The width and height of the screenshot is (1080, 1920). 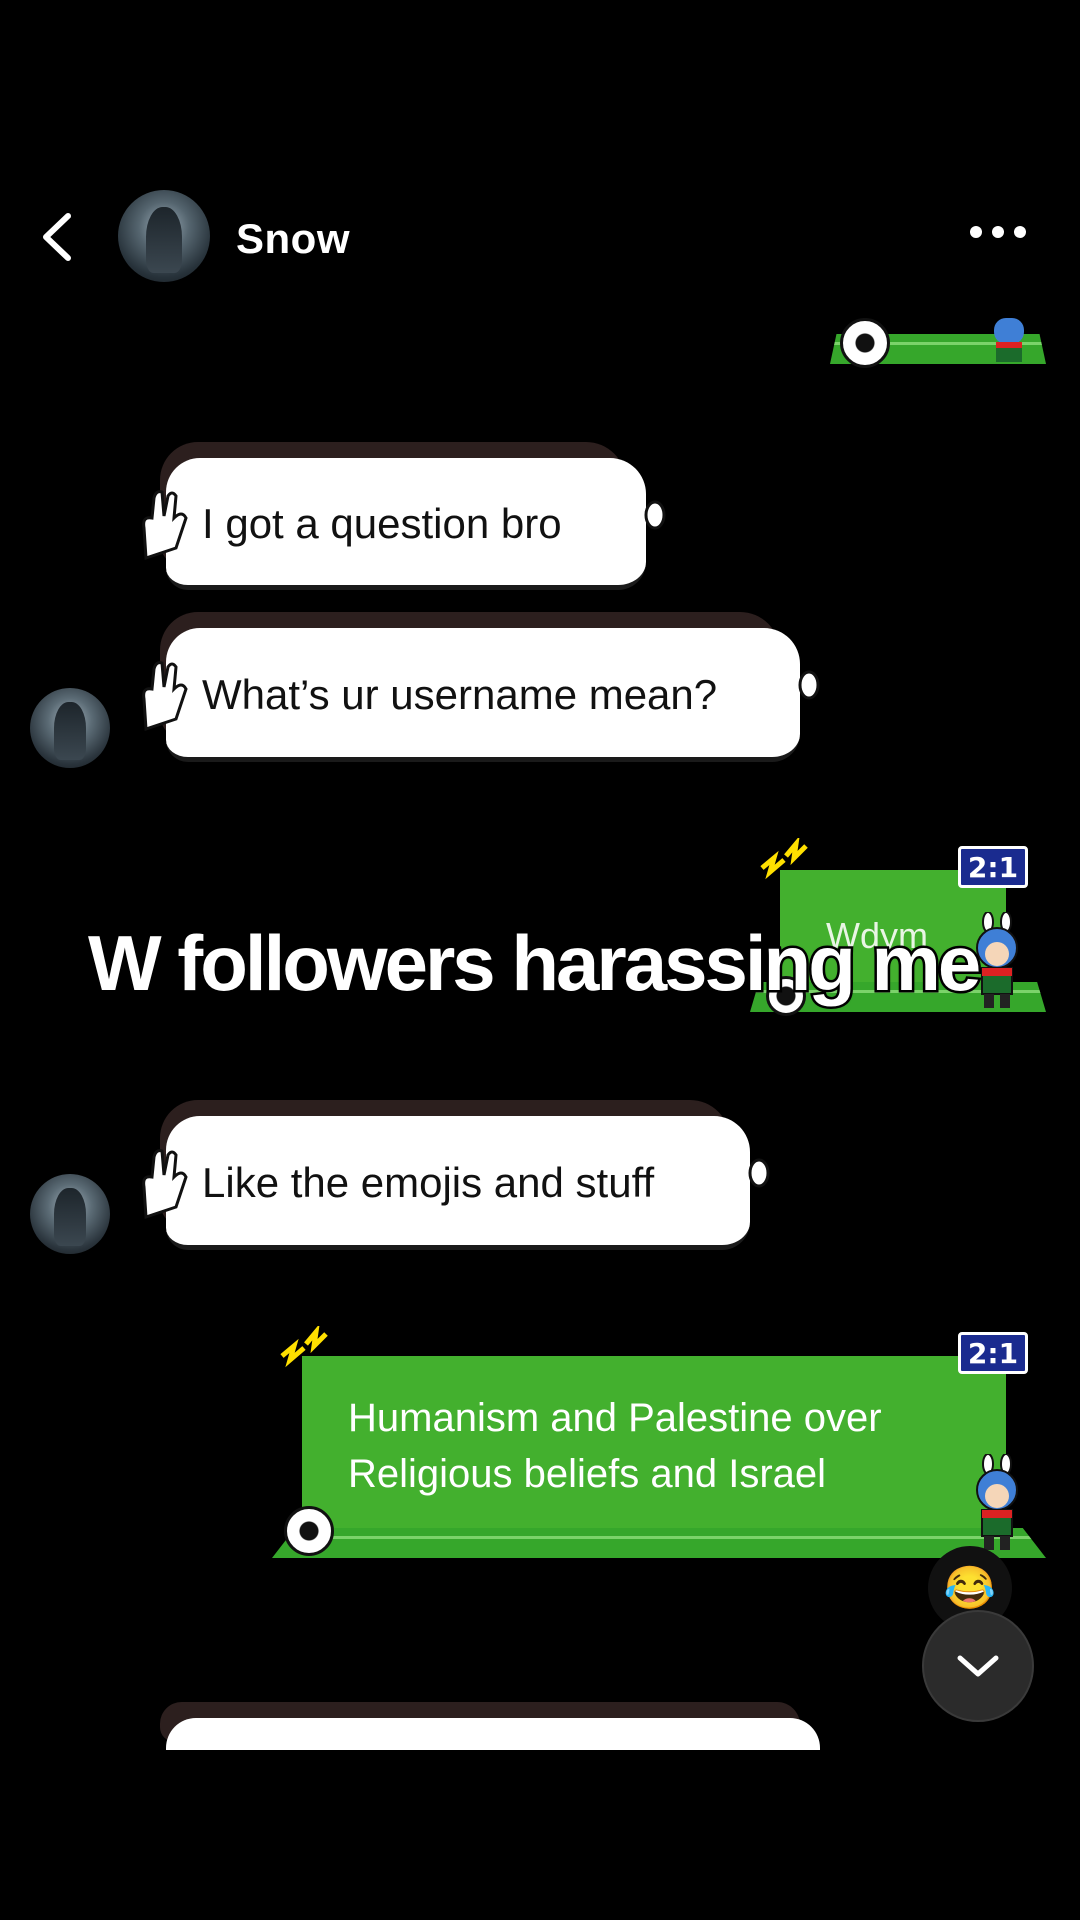 What do you see at coordinates (58, 237) in the screenshot?
I see `chevron-left-icon` at bounding box center [58, 237].